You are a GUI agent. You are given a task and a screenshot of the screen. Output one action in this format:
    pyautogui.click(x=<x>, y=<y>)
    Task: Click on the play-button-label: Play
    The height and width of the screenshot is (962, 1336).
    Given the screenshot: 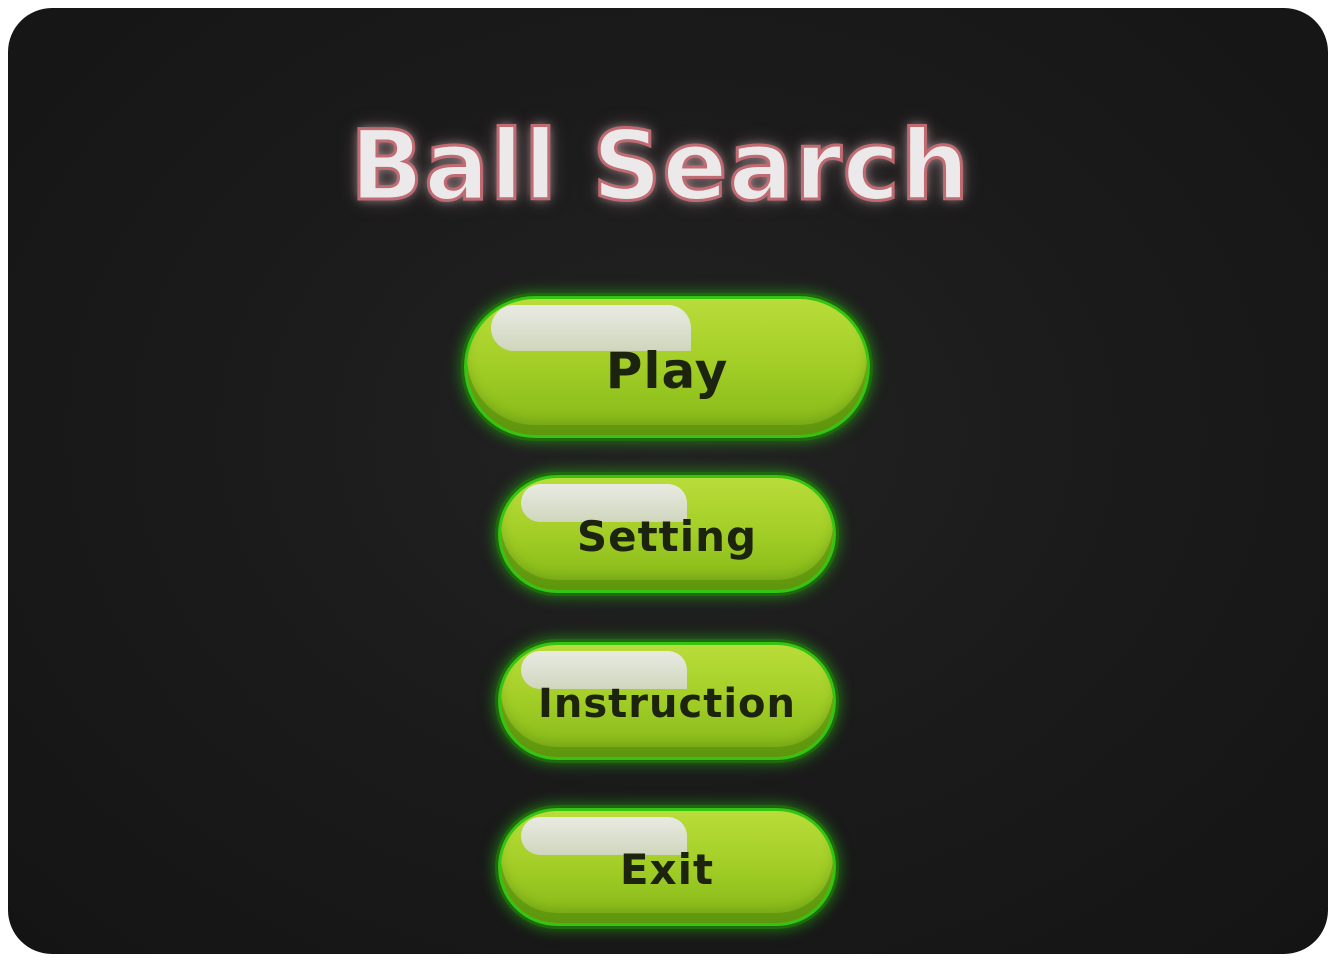 What is the action you would take?
    pyautogui.click(x=667, y=371)
    